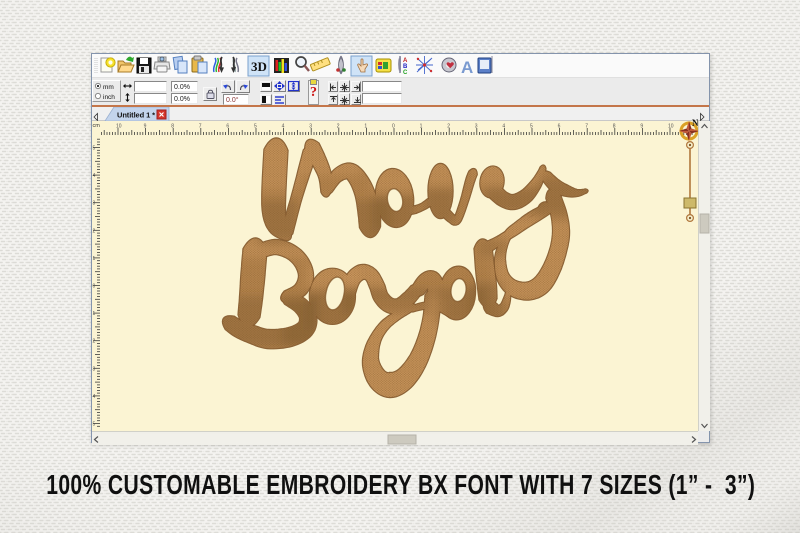 This screenshot has height=533, width=800. Describe the element at coordinates (405, 73) in the screenshot. I see `svg-text: C` at that location.